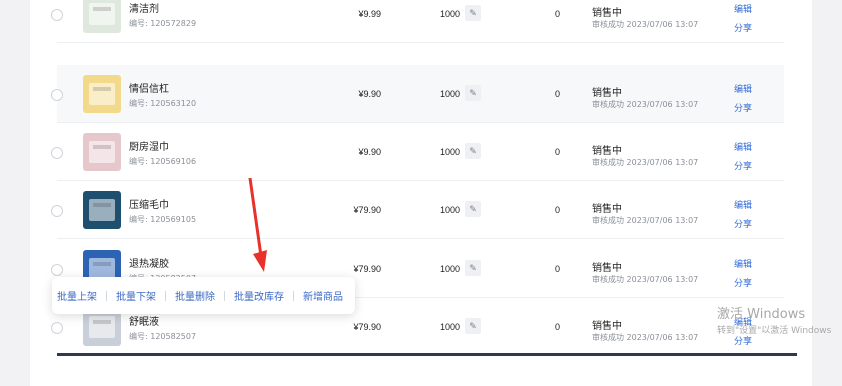 This screenshot has width=842, height=386. Describe the element at coordinates (77, 295) in the screenshot. I see `batch-list-button: 批量上架` at that location.